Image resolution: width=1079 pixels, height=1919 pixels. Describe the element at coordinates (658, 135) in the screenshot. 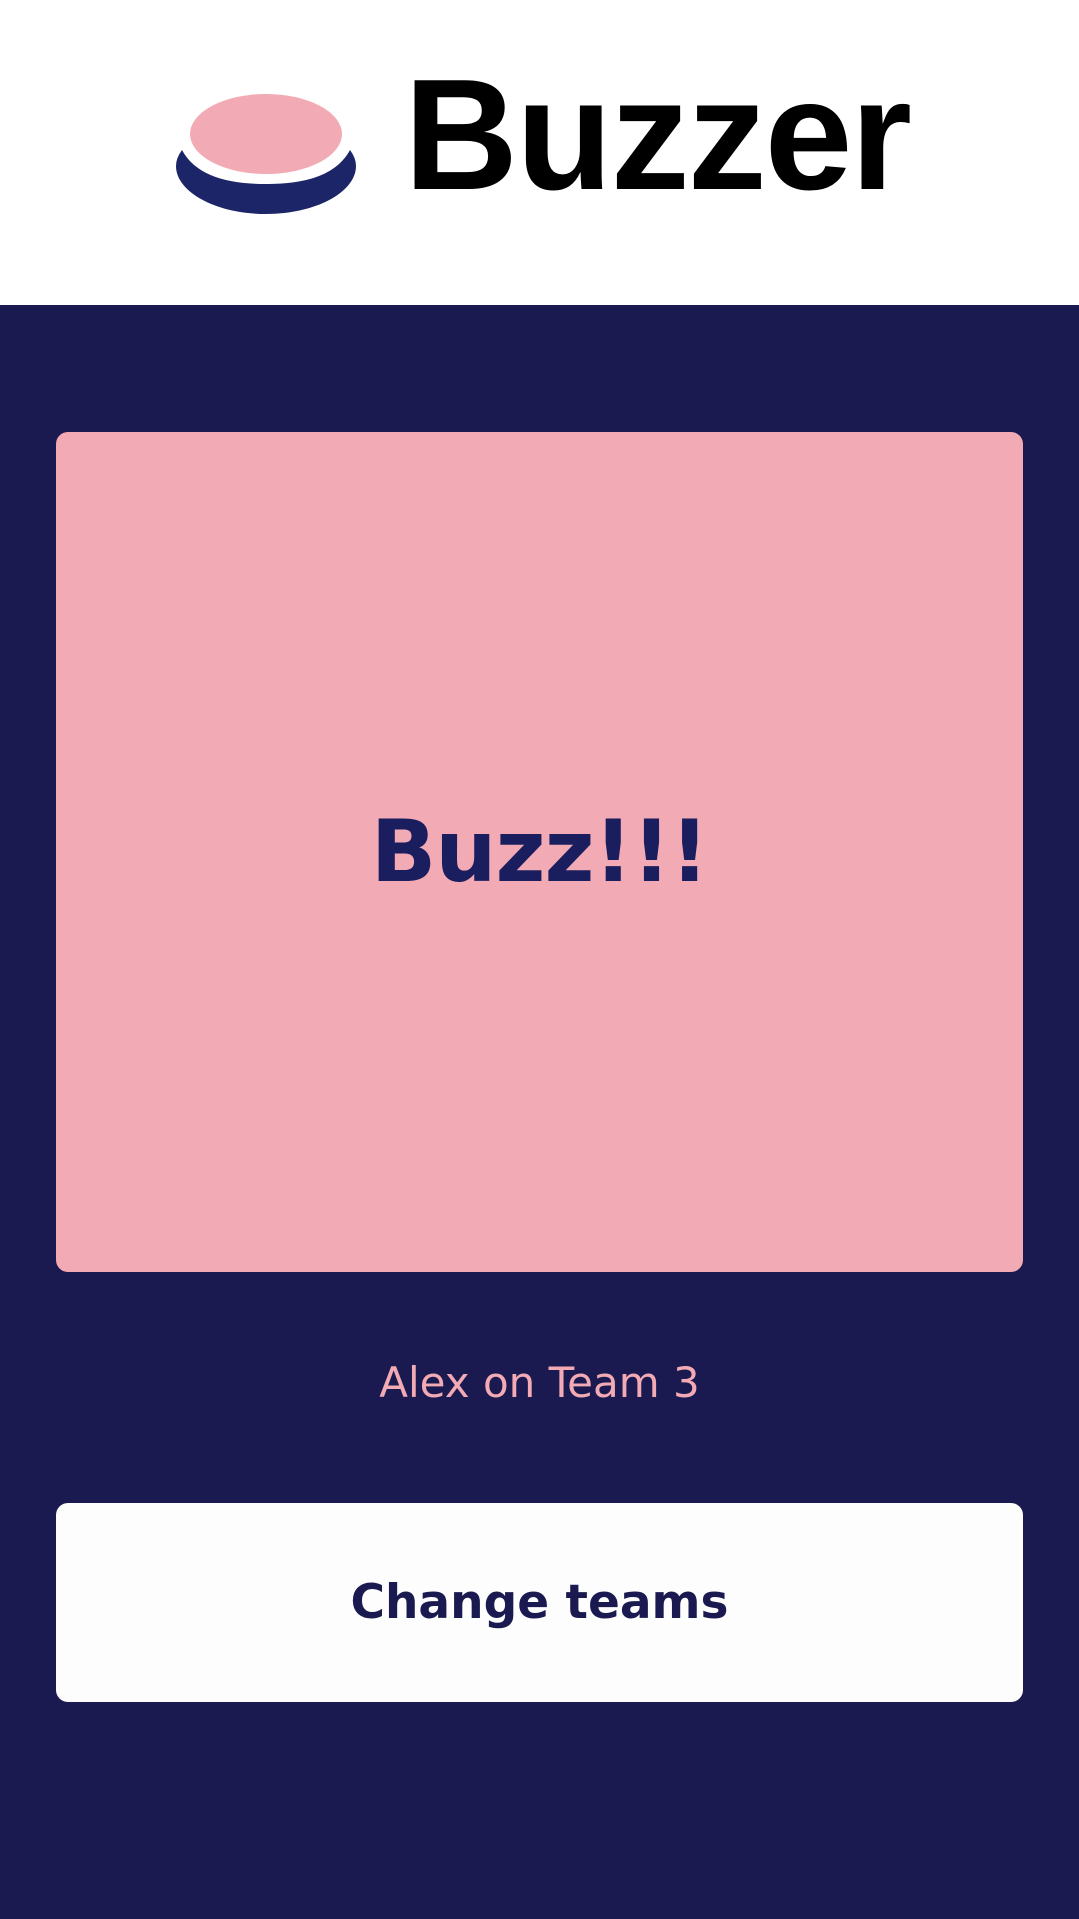

I see `app-title: Buzzer` at that location.